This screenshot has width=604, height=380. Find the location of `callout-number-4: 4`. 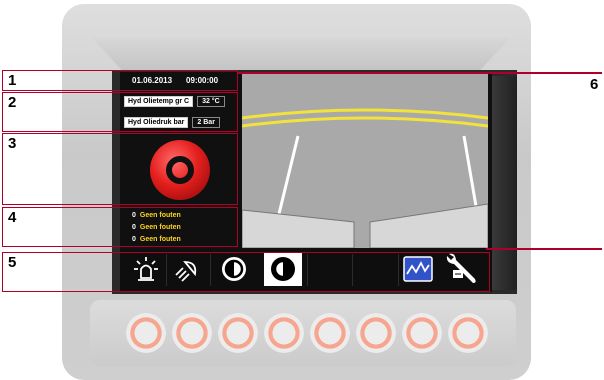

callout-number-4: 4 is located at coordinates (12, 217).